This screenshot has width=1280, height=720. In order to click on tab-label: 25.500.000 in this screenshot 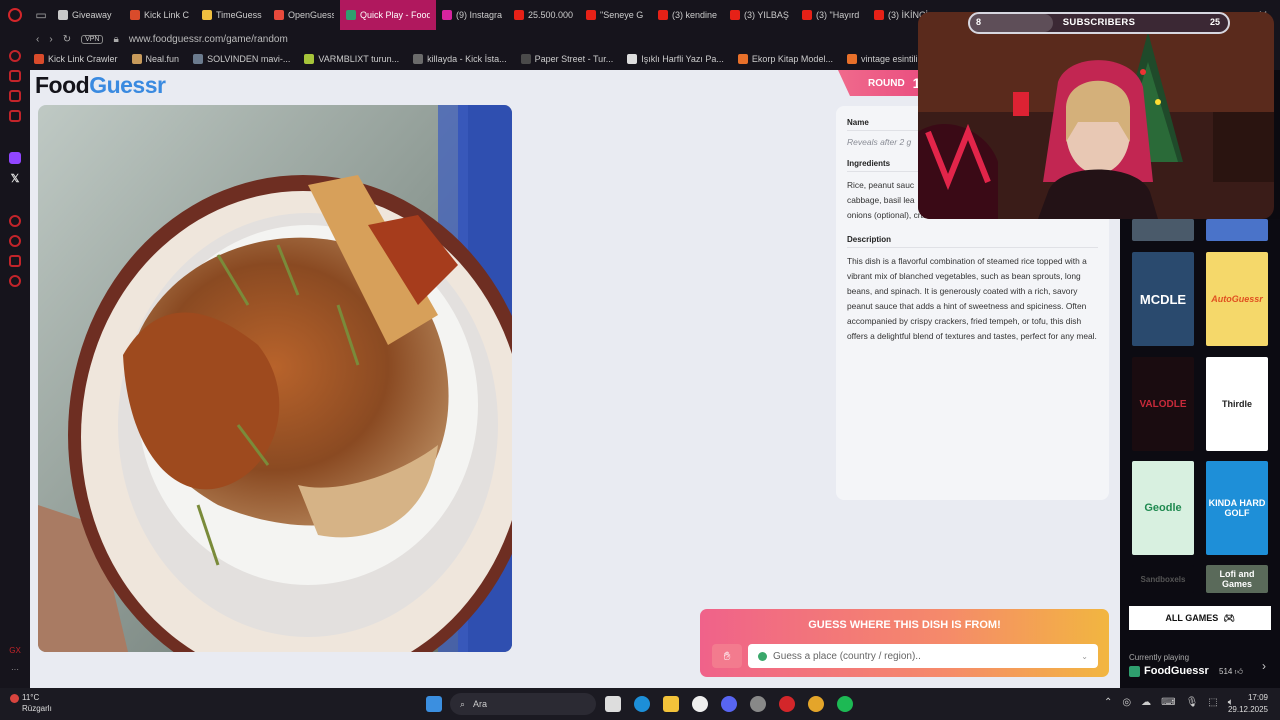, I will do `click(551, 15)`.